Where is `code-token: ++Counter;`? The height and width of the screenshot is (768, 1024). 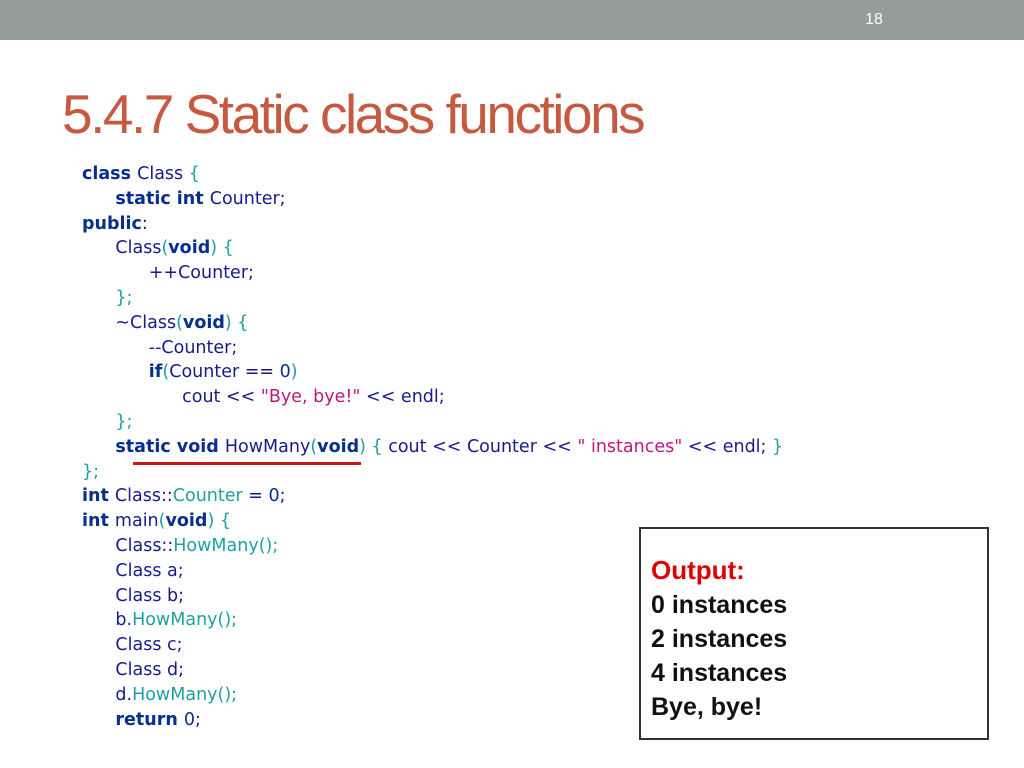 code-token: ++Counter; is located at coordinates (201, 273).